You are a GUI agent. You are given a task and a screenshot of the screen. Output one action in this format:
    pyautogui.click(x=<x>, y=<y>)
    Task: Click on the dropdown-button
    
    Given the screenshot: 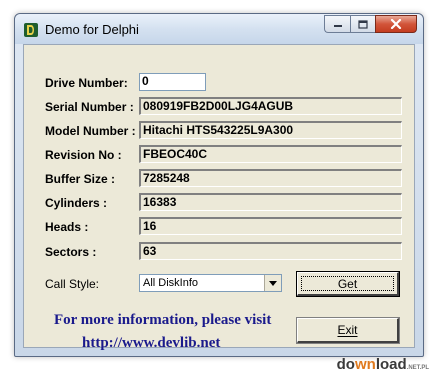 What is the action you would take?
    pyautogui.click(x=272, y=283)
    